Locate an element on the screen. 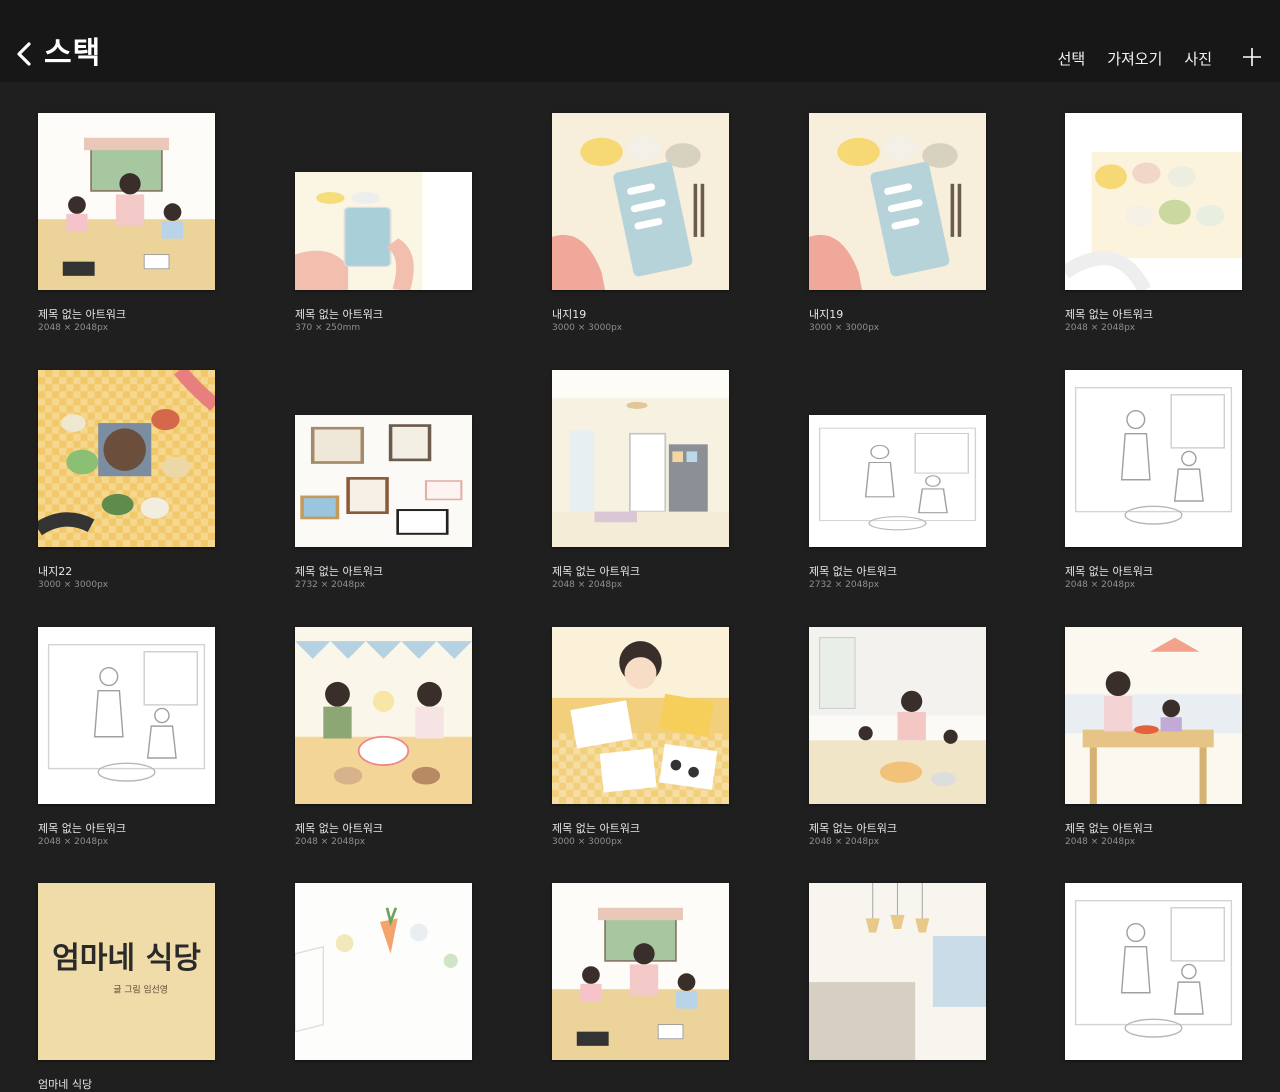  plus-icon is located at coordinates (1252, 57).